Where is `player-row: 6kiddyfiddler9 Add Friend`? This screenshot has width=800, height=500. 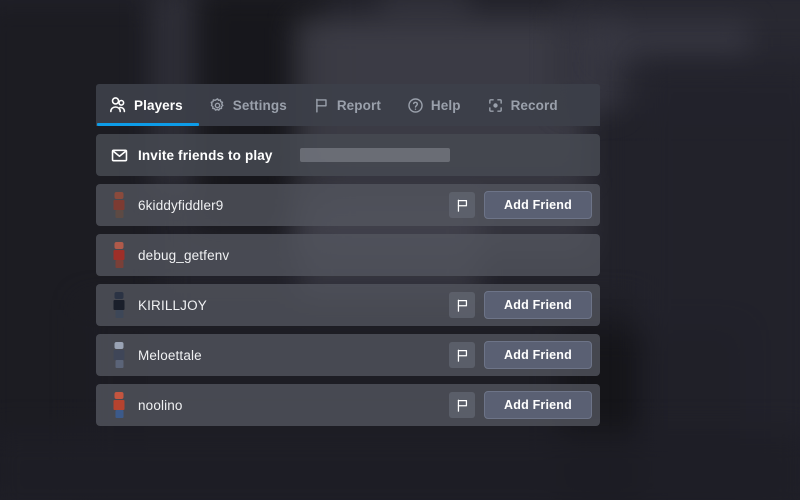
player-row: 6kiddyfiddler9 Add Friend is located at coordinates (348, 205).